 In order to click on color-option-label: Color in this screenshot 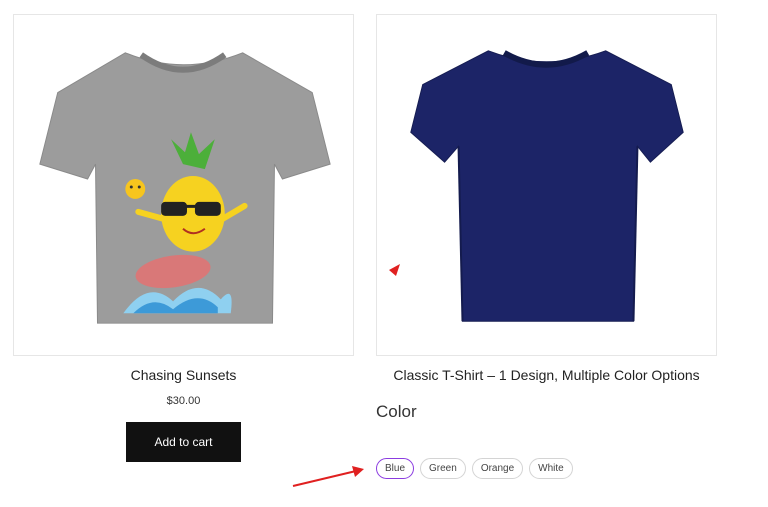, I will do `click(396, 411)`.